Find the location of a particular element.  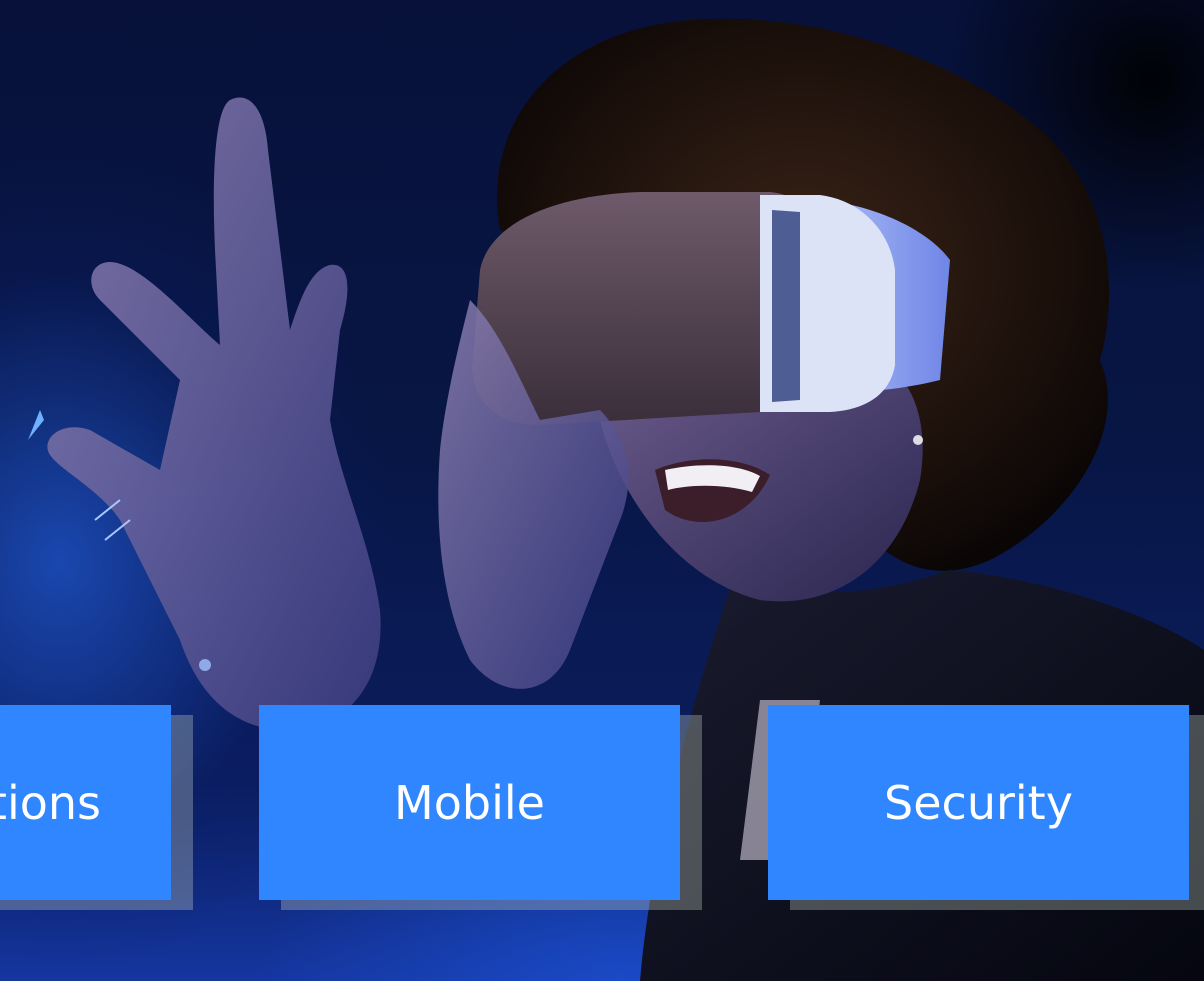

category-tile-security: Security is located at coordinates (978, 802).